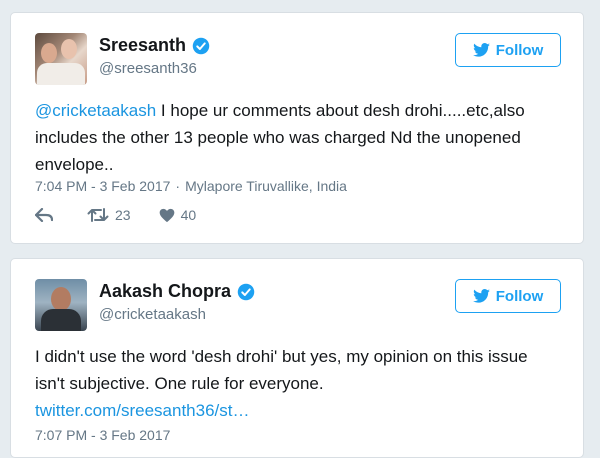 Image resolution: width=600 pixels, height=458 pixels. I want to click on author-name-row: Aakash Chopra, so click(177, 291).